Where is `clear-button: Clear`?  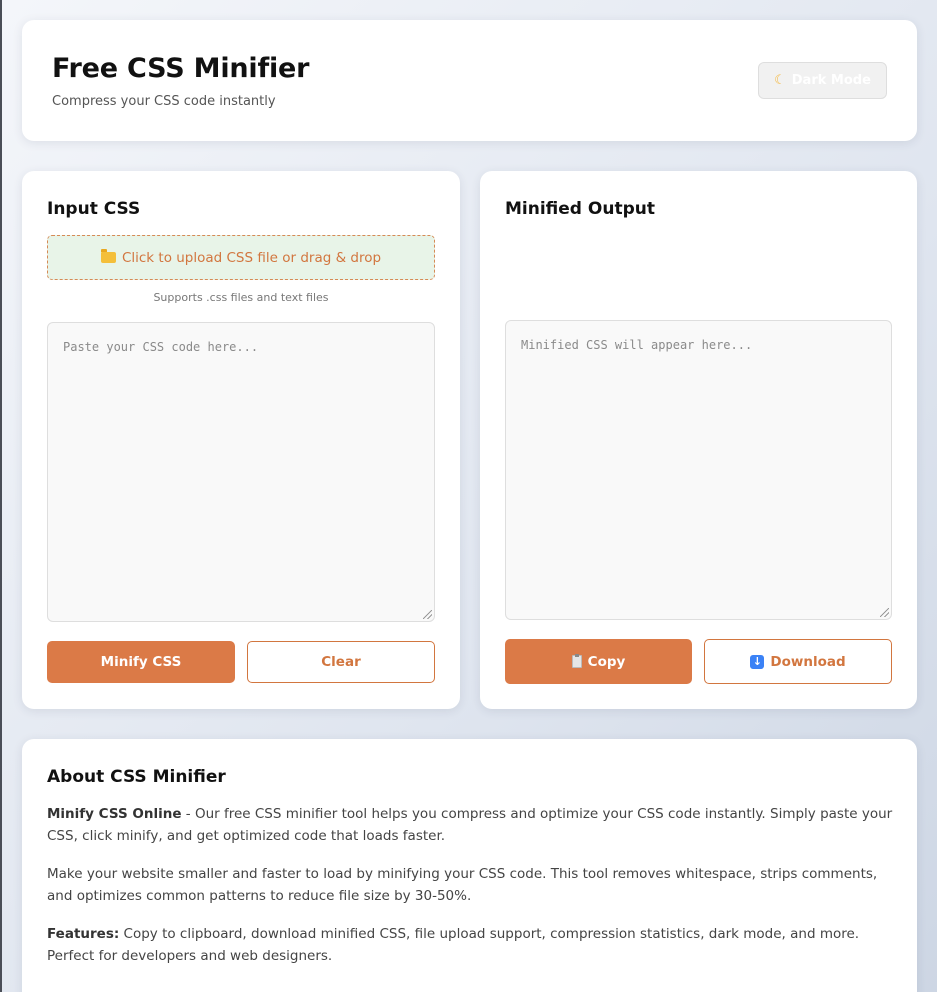 clear-button: Clear is located at coordinates (341, 662).